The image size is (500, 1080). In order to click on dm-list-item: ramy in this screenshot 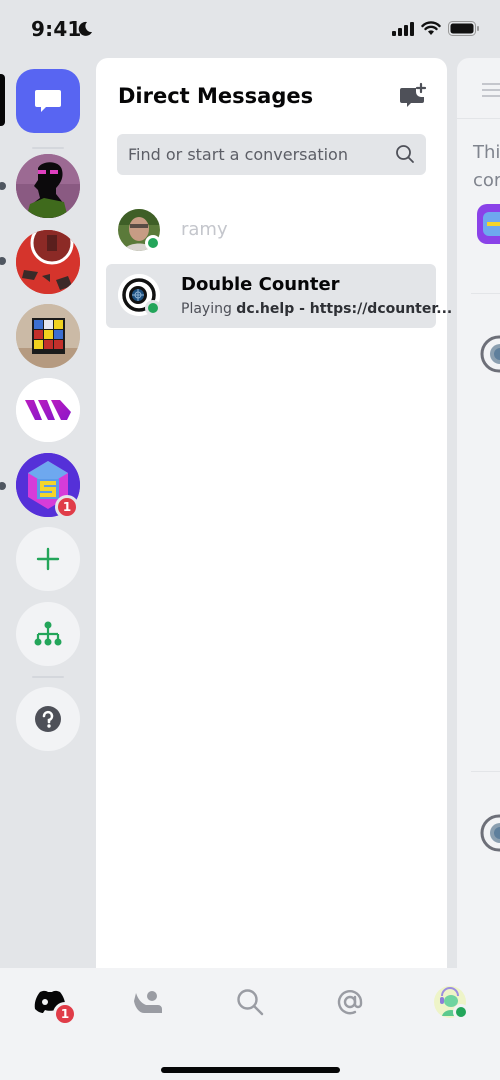, I will do `click(271, 231)`.